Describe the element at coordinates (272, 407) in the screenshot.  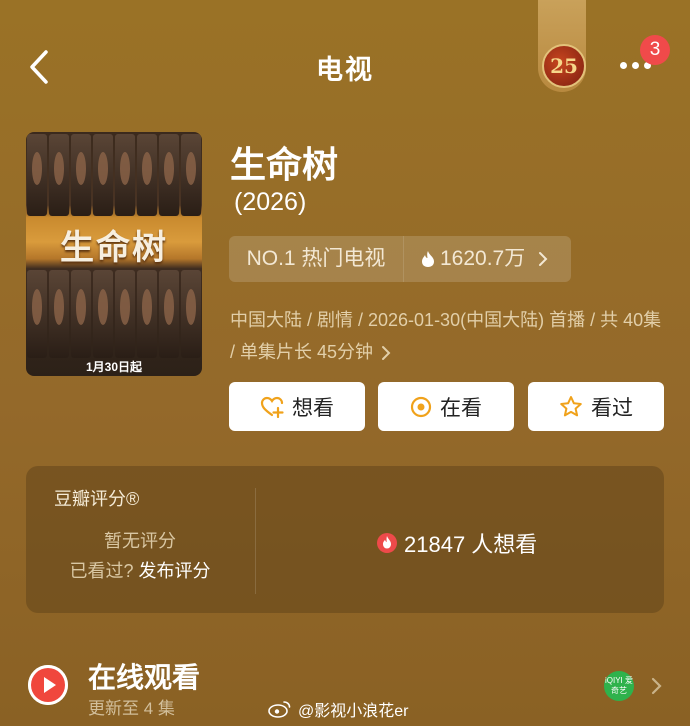
I see `heart-plus-icon` at that location.